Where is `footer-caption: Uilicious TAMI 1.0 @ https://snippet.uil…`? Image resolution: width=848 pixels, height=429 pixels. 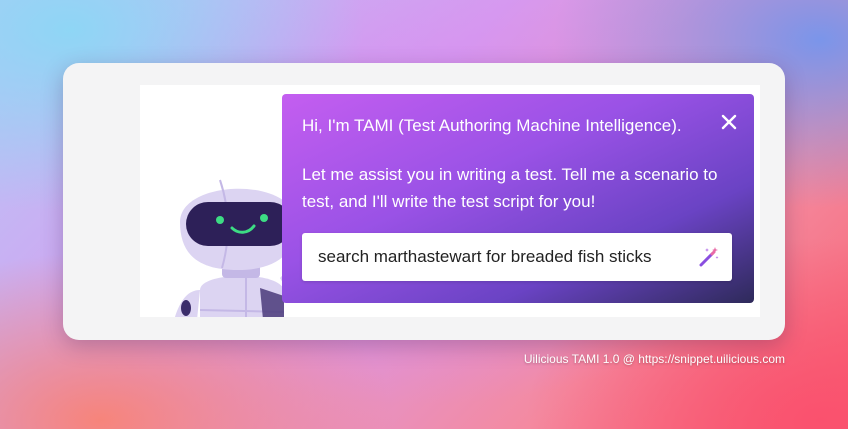 footer-caption: Uilicious TAMI 1.0 @ https://snippet.uil… is located at coordinates (654, 359).